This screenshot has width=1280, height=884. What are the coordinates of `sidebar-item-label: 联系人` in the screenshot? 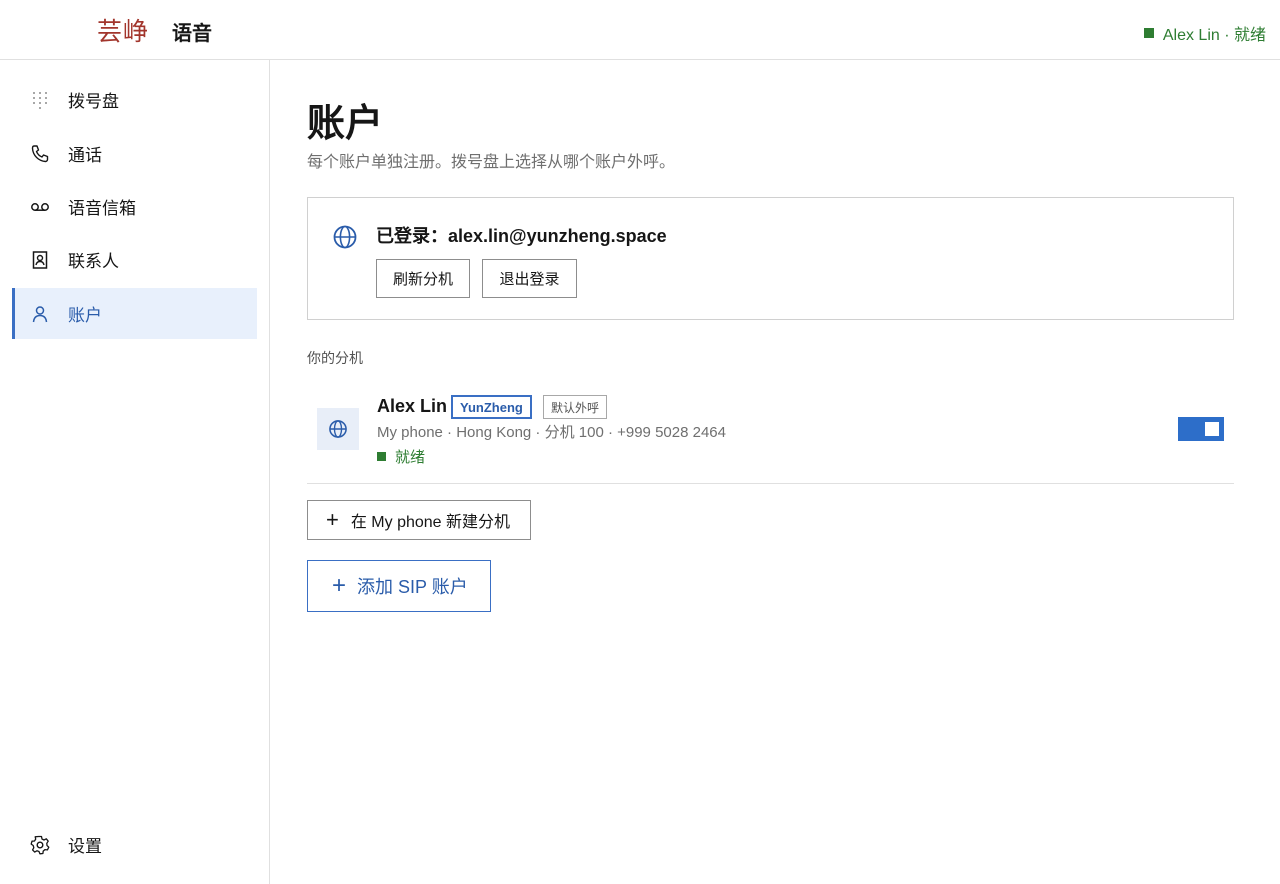 It's located at (93, 261).